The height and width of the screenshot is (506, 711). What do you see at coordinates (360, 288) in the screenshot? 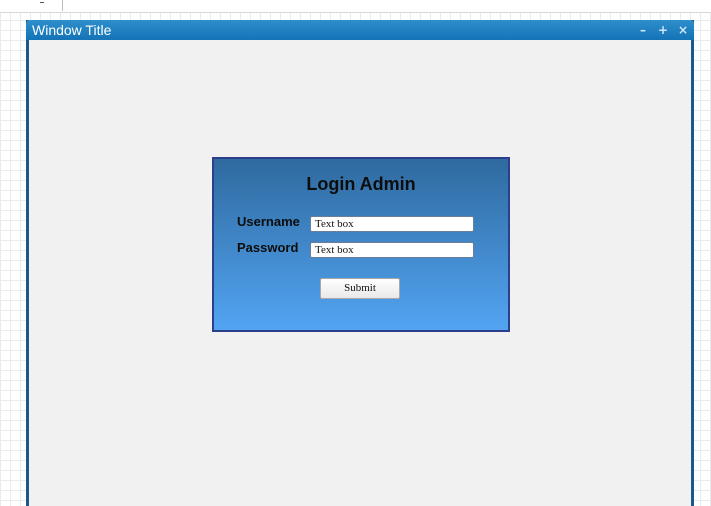
I see `submit-button: Submit` at bounding box center [360, 288].